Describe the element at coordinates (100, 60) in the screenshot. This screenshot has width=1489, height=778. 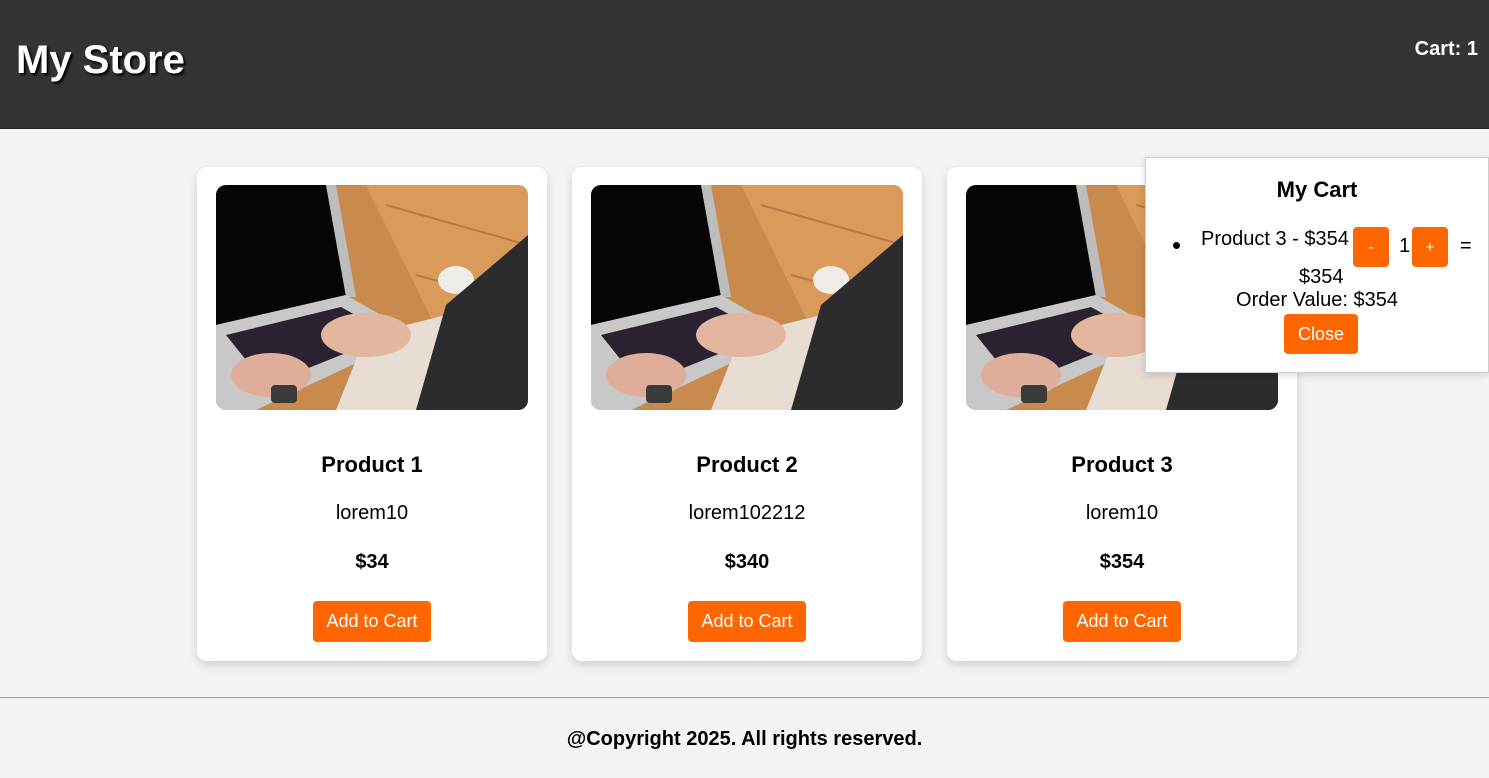
I see `store-title: My Store` at that location.